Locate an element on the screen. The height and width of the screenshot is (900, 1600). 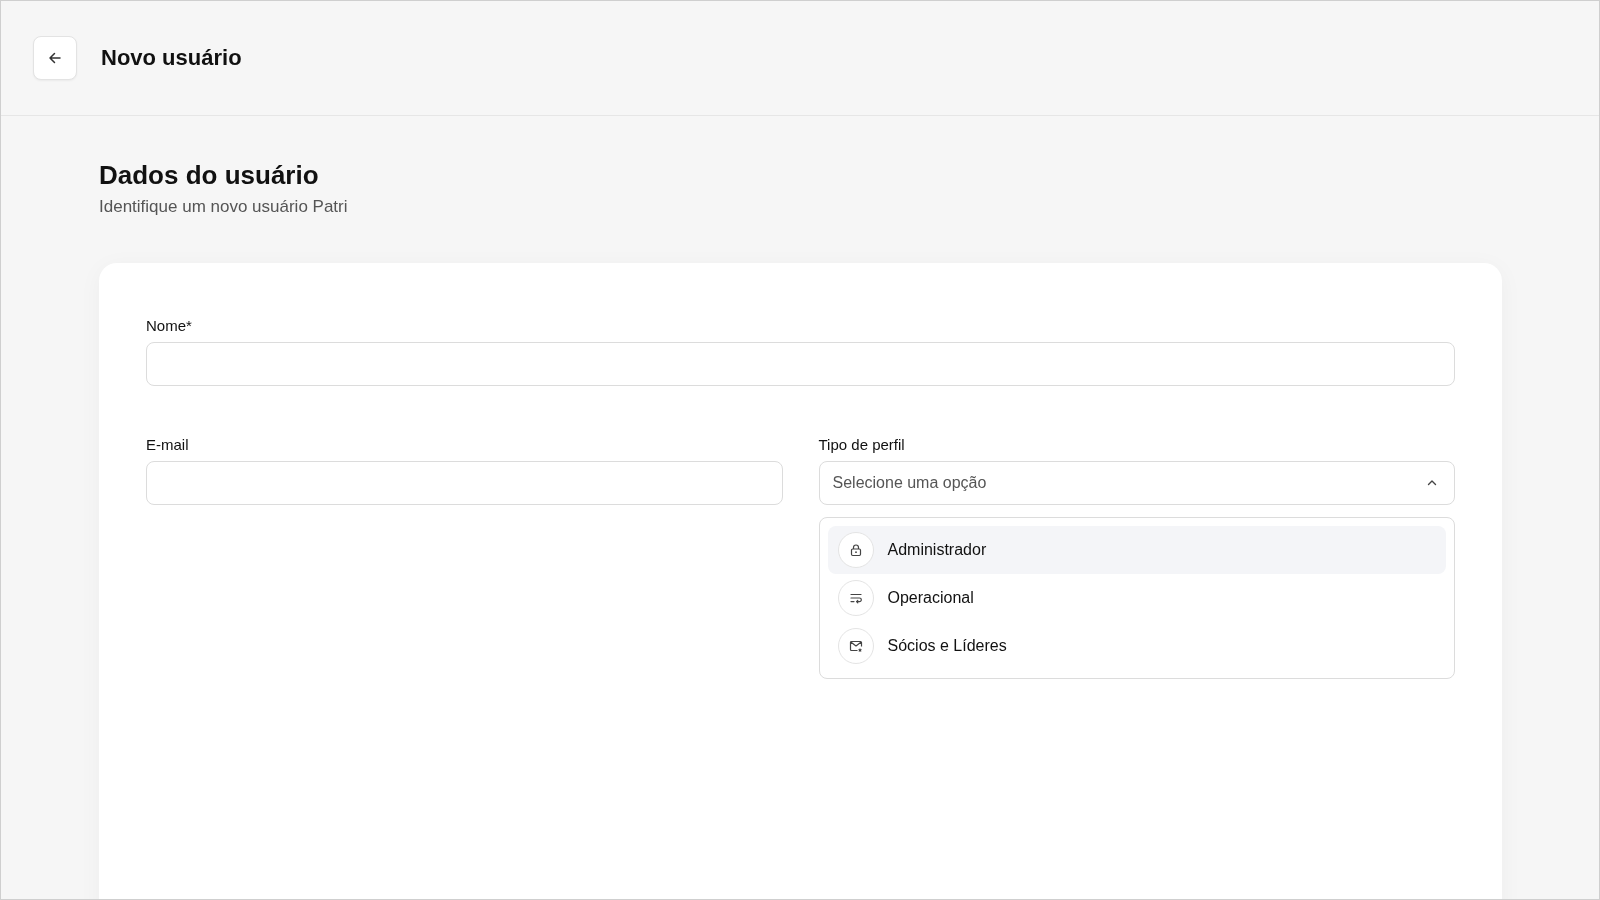
back-button is located at coordinates (55, 58).